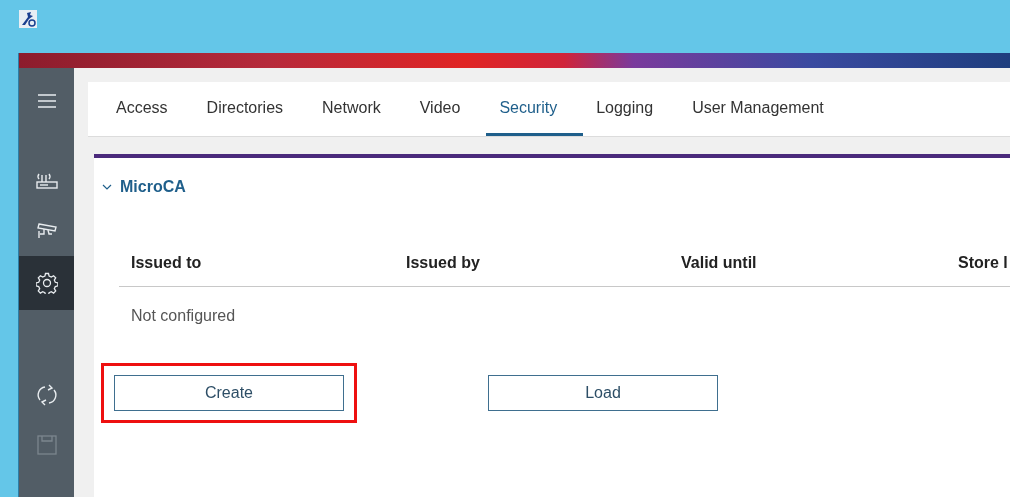  What do you see at coordinates (167, 263) in the screenshot?
I see `column-header: Issued to` at bounding box center [167, 263].